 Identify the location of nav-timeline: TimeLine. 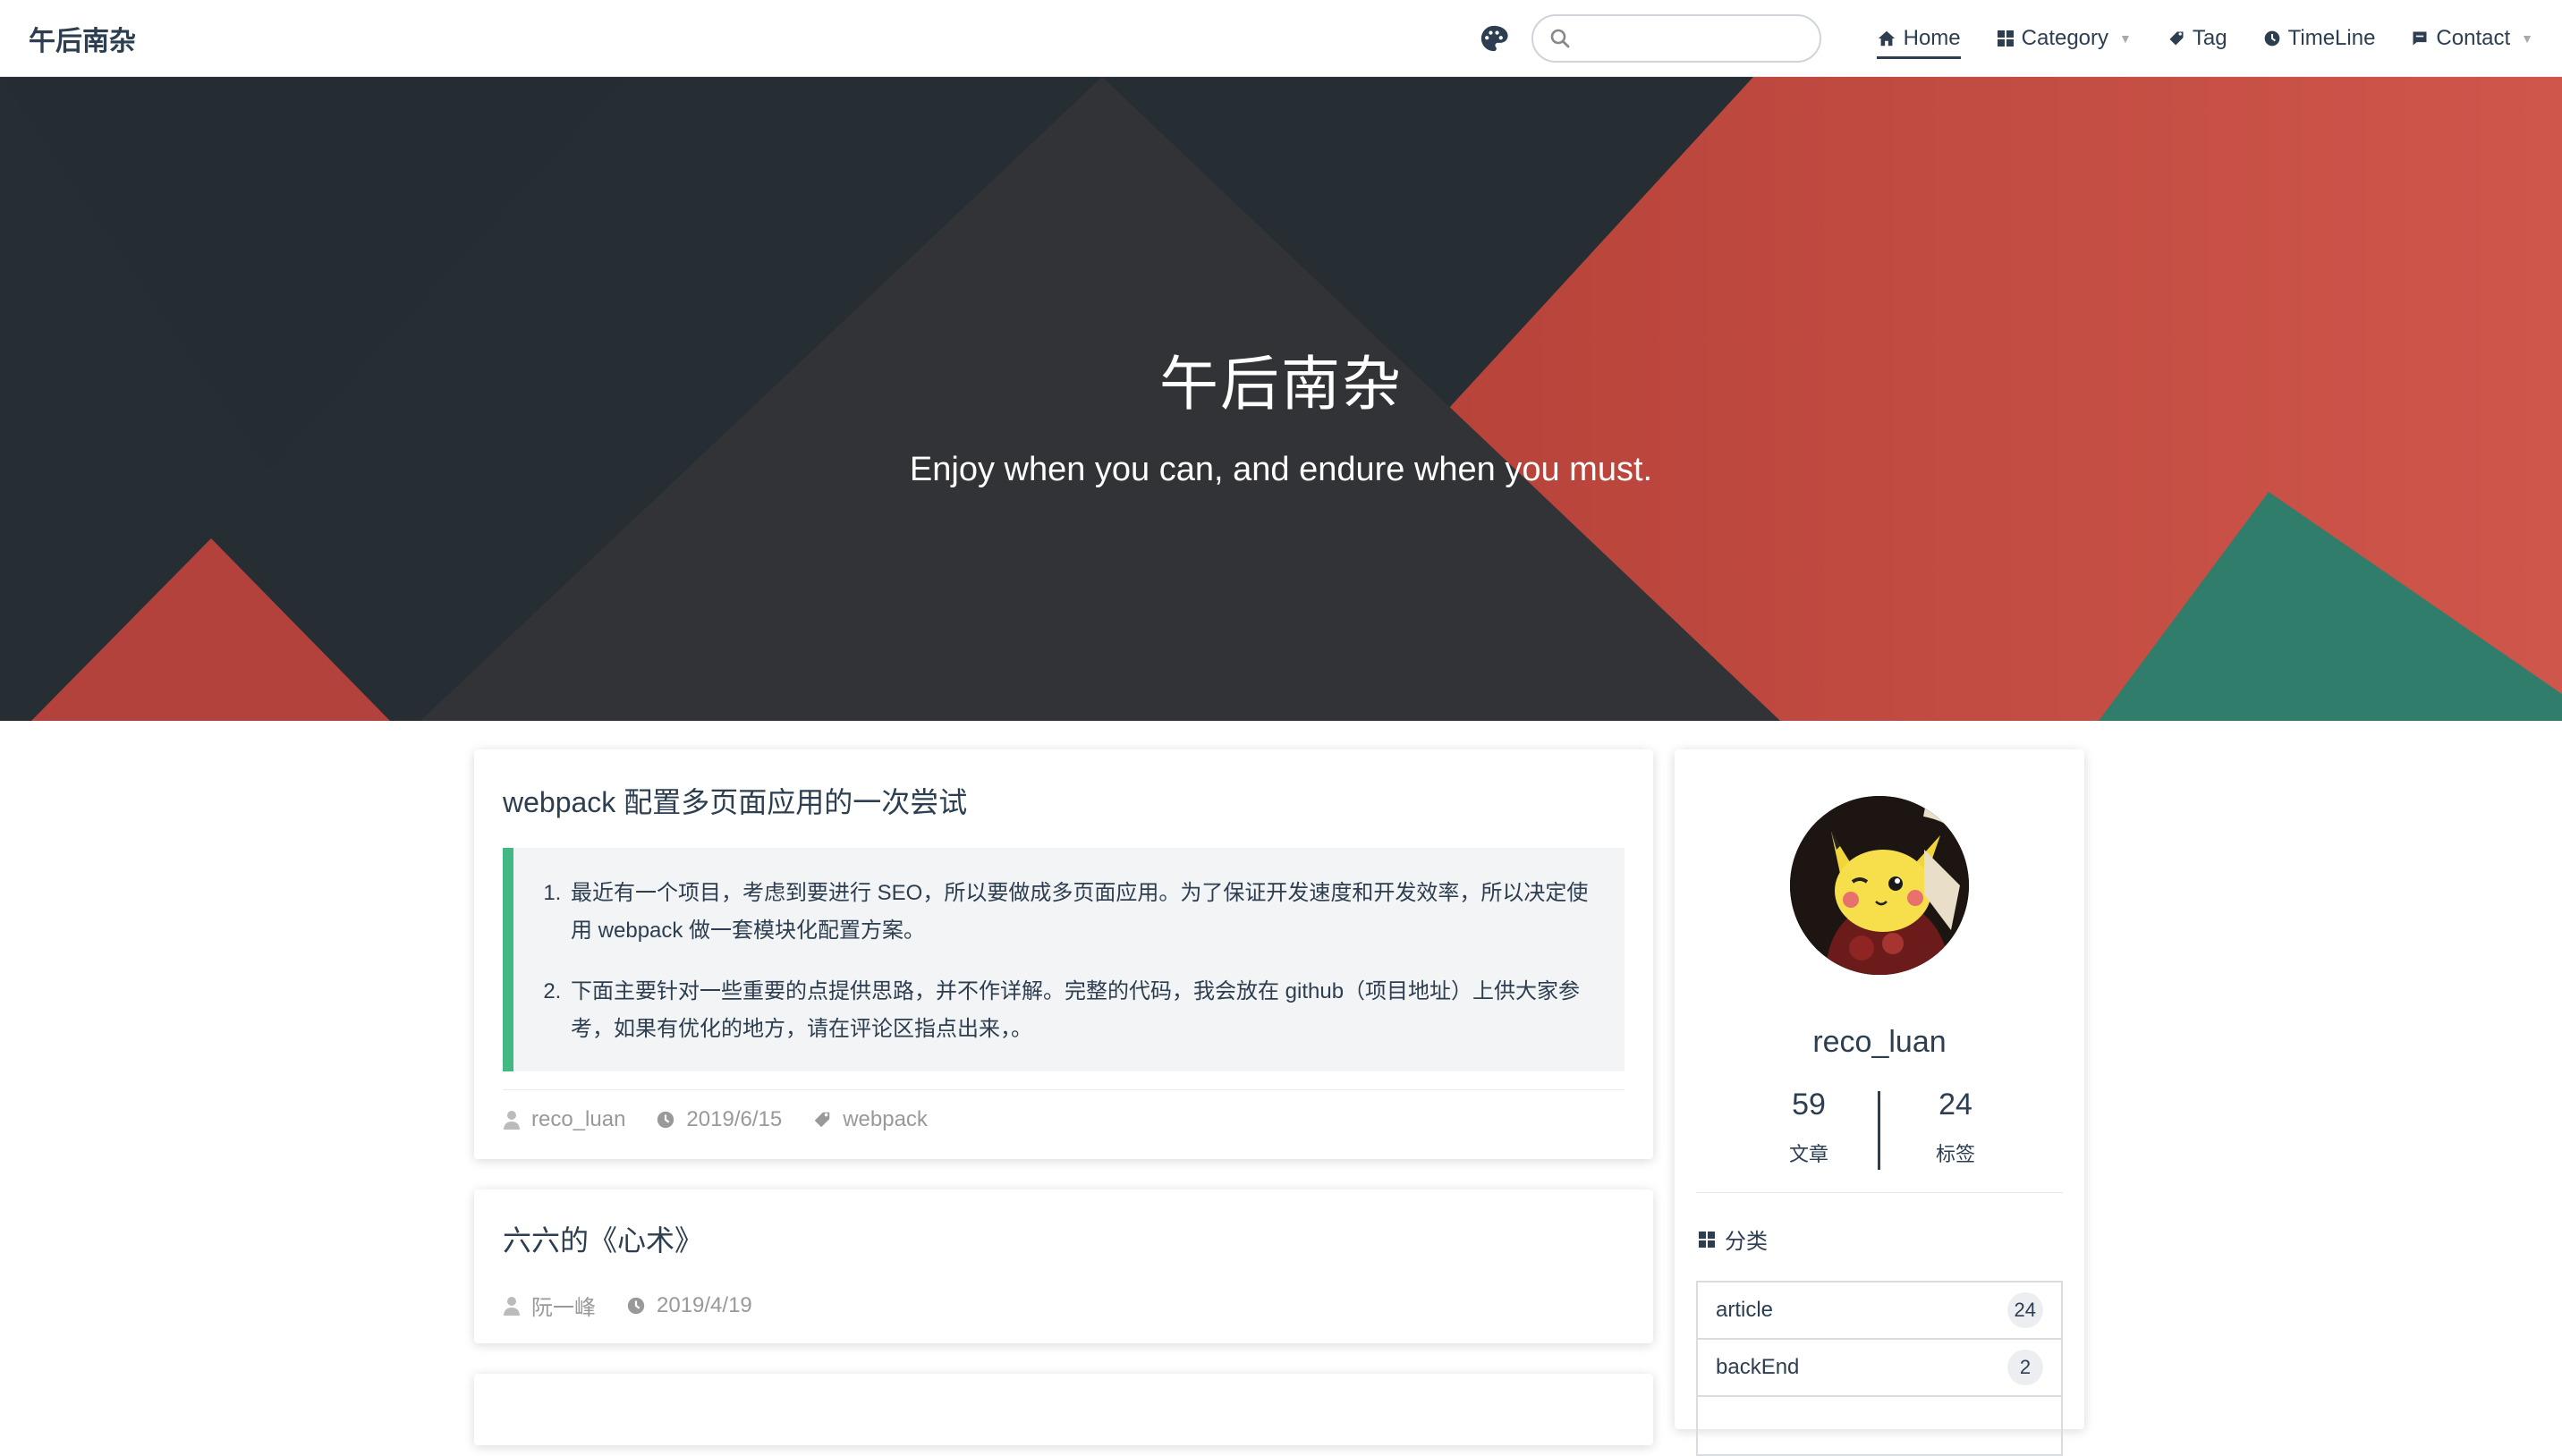
(2319, 38).